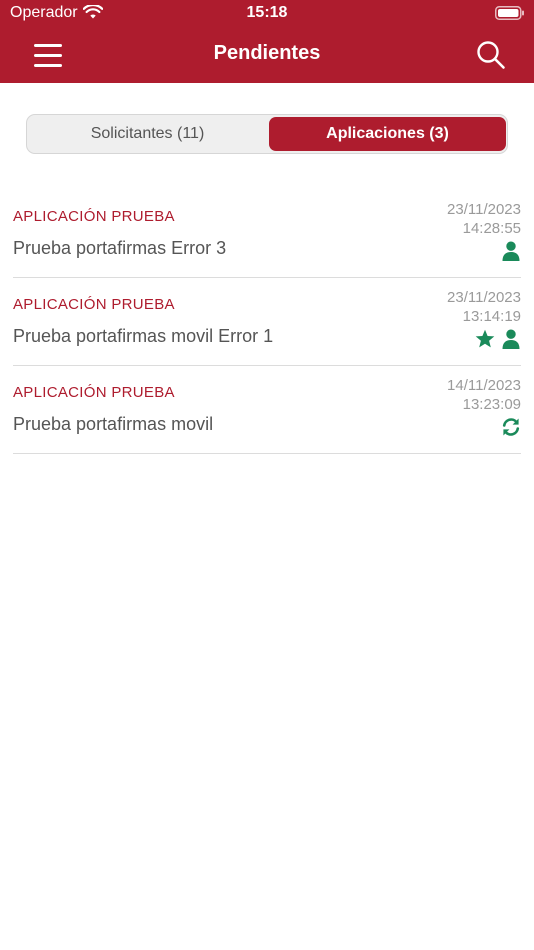 The image size is (534, 950). Describe the element at coordinates (147, 134) in the screenshot. I see `tab-solicitantes: Solicitantes (11)` at that location.